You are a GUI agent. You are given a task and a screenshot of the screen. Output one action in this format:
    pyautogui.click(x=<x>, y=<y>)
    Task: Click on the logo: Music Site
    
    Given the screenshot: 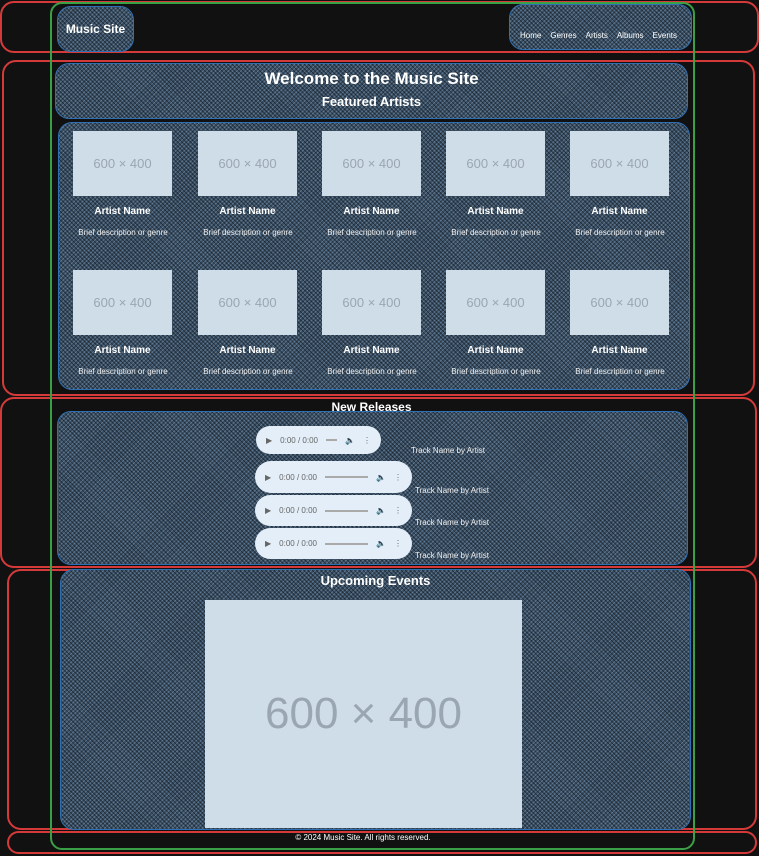 What is the action you would take?
    pyautogui.click(x=95, y=29)
    